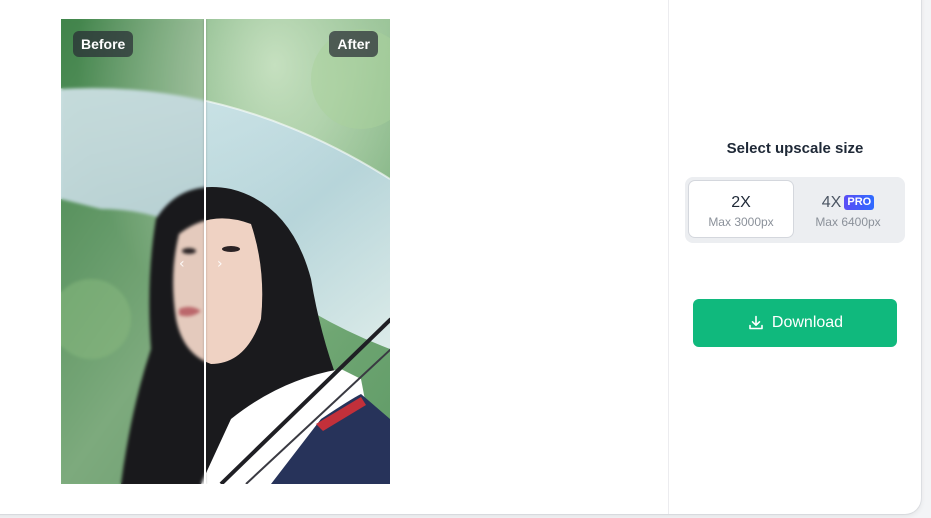 This screenshot has width=931, height=518. What do you see at coordinates (182, 264) in the screenshot?
I see `chevron-left-icon: ‹` at bounding box center [182, 264].